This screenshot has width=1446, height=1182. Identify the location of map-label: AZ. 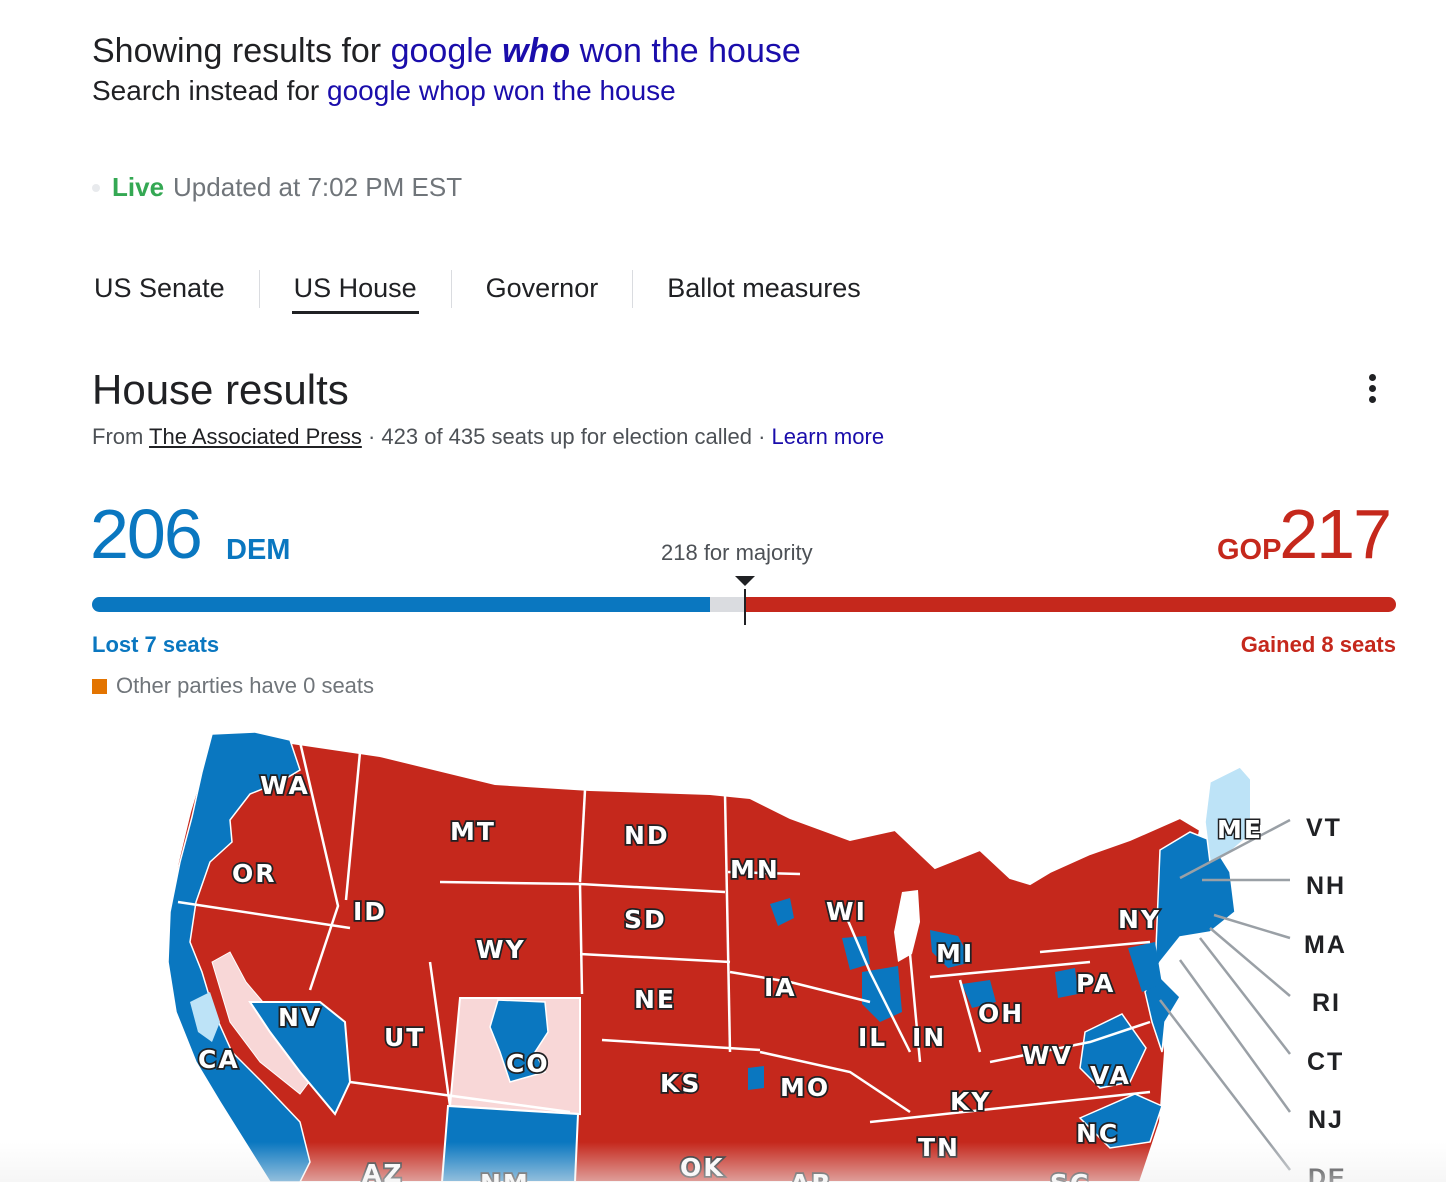
(382, 1170).